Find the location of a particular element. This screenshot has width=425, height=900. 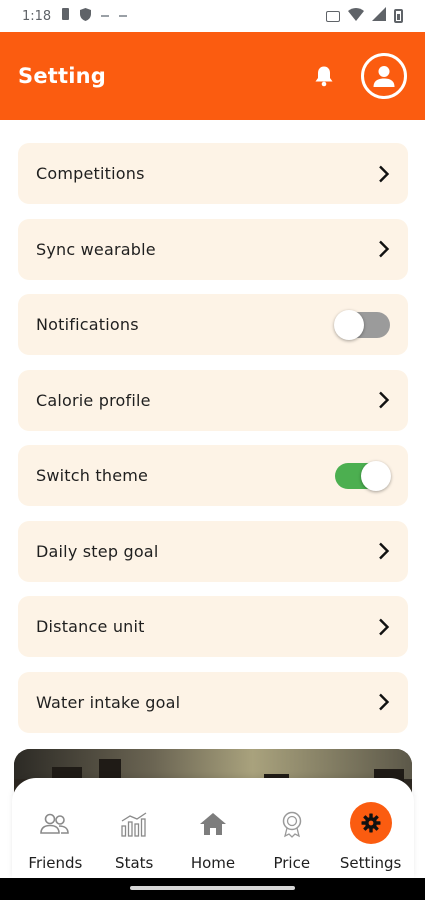

setting-label: Calorie profile is located at coordinates (93, 400).